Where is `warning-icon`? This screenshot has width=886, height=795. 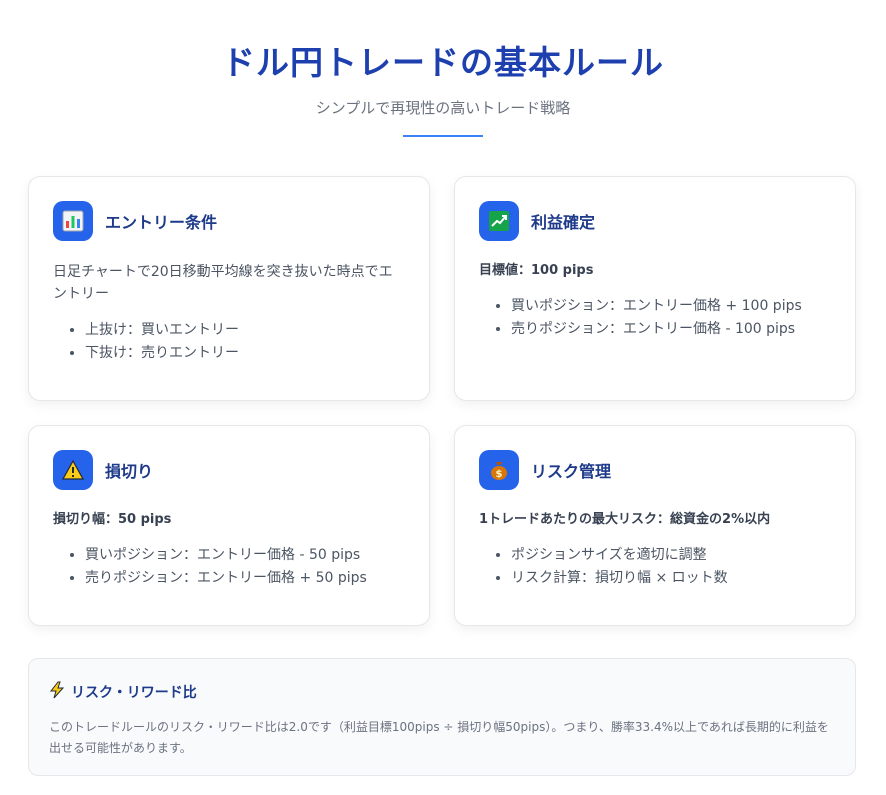 warning-icon is located at coordinates (73, 470).